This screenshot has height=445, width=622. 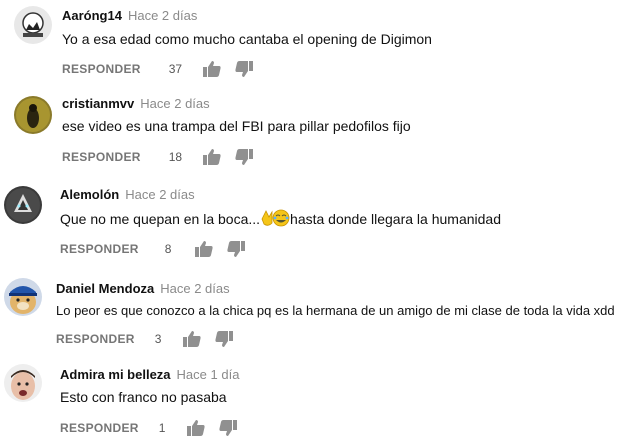 I want to click on like-count: 18, so click(x=175, y=157).